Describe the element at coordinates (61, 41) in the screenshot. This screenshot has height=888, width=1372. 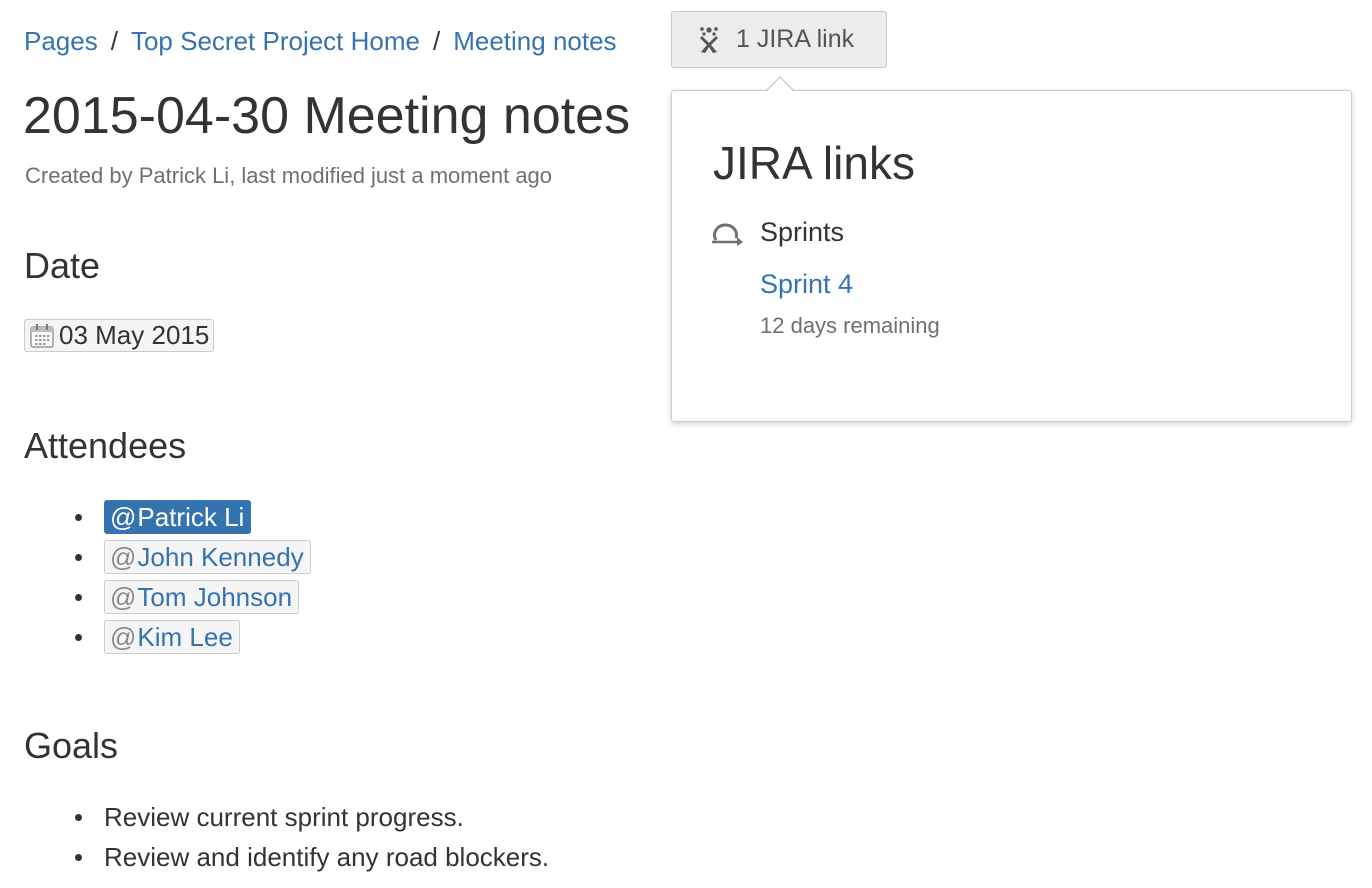
I see `breadcrumb-pages: Pages` at that location.